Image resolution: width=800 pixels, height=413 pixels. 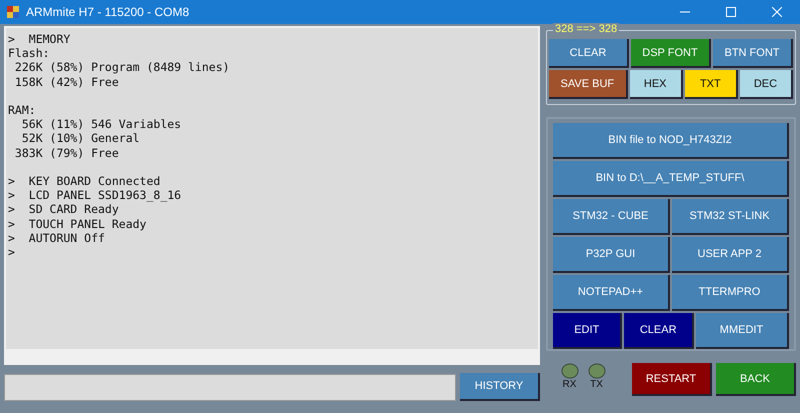 I want to click on history-button: HISTORY, so click(x=500, y=387).